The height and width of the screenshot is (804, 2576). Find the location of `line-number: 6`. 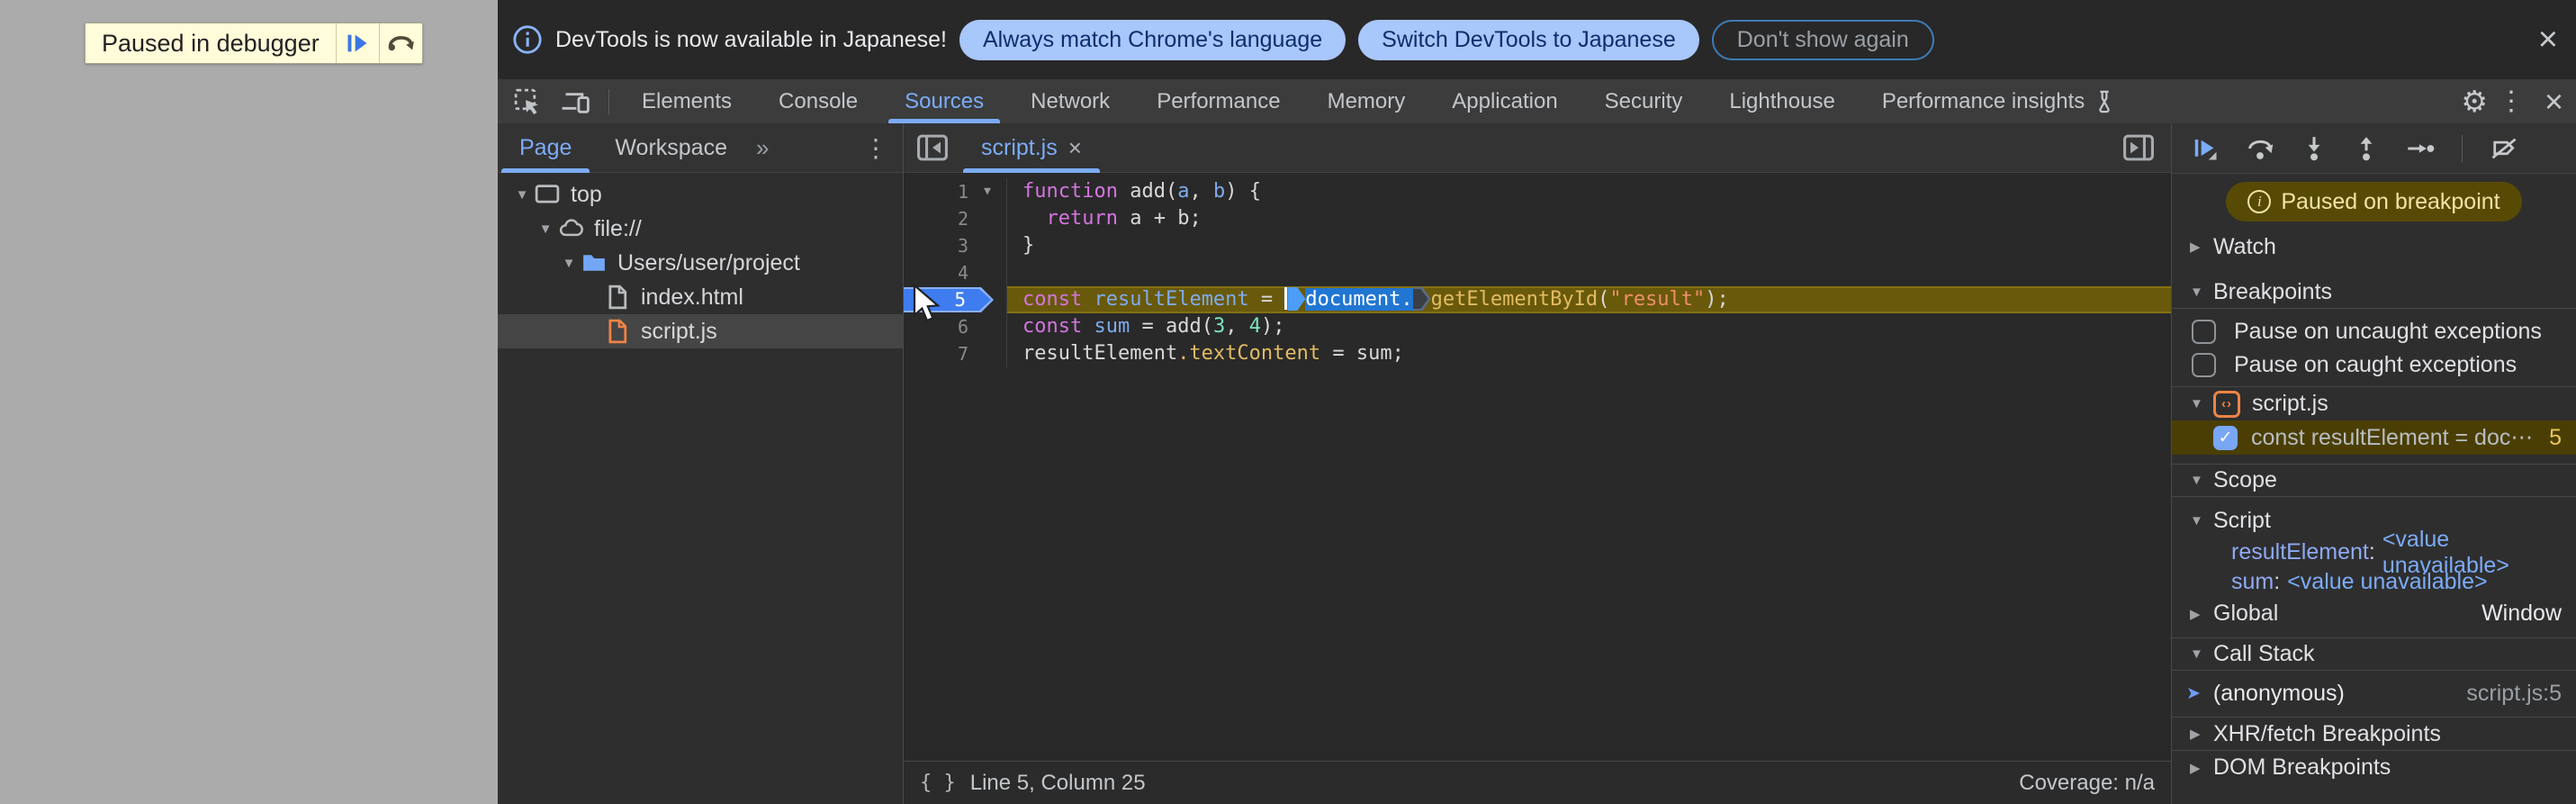

line-number: 6 is located at coordinates (936, 326).